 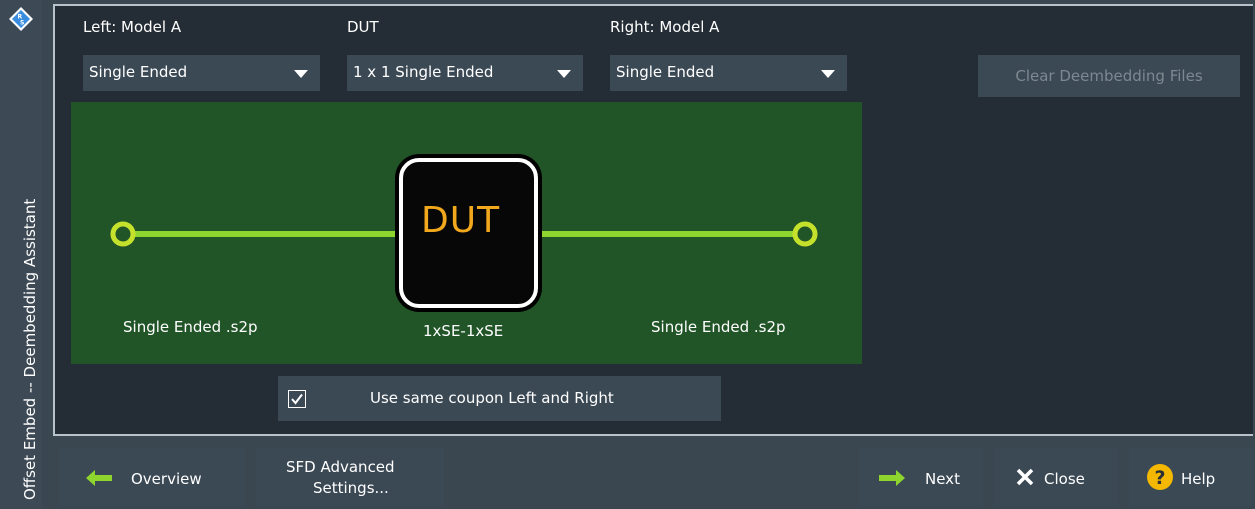 What do you see at coordinates (201, 73) in the screenshot?
I see `left-model-dropdown: Single Ended` at bounding box center [201, 73].